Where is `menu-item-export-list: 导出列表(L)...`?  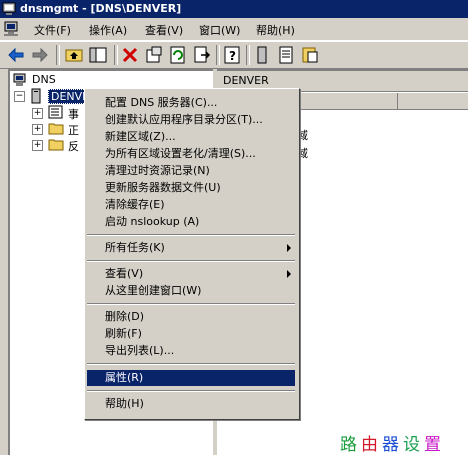 menu-item-export-list: 导出列表(L)... is located at coordinates (191, 351).